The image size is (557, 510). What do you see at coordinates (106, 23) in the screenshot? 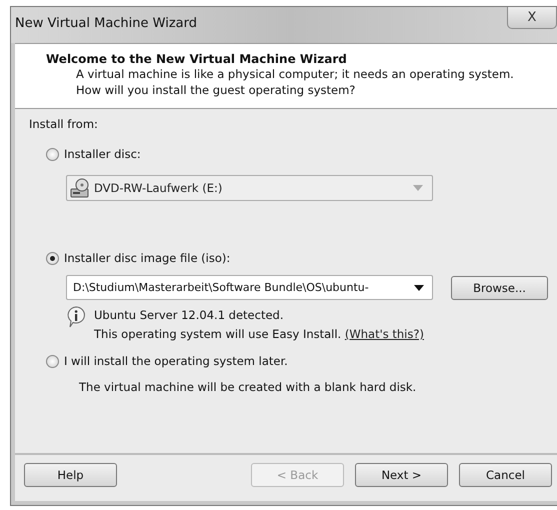
I see `window-title: New Virtual Machine Wizard` at bounding box center [106, 23].